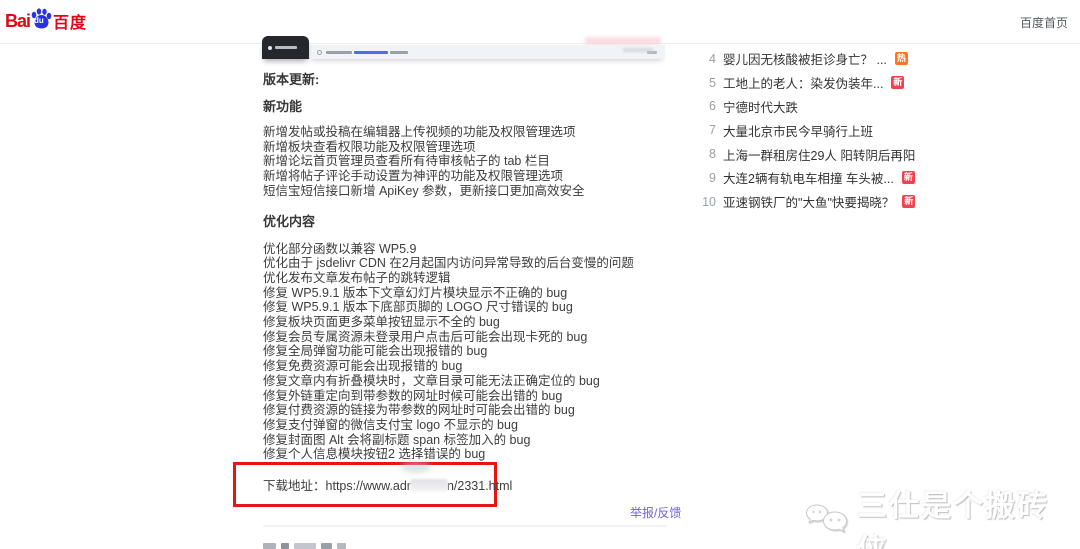 The image size is (1080, 549). Describe the element at coordinates (319, 52) in the screenshot. I see `tiny-circle-icon` at that location.